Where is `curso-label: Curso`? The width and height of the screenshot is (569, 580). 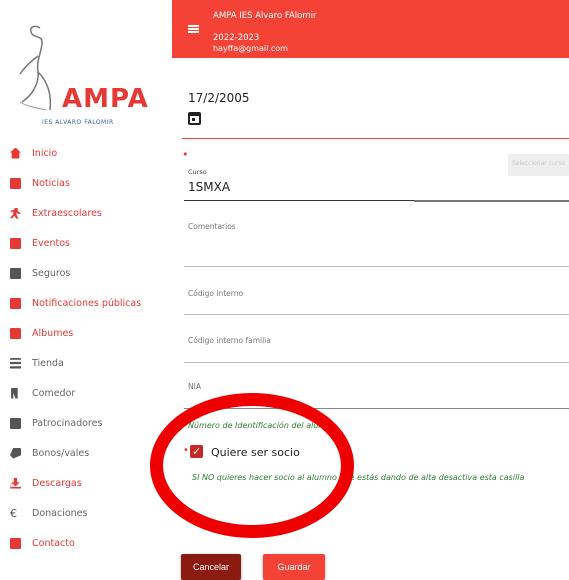
curso-label: Curso is located at coordinates (197, 172).